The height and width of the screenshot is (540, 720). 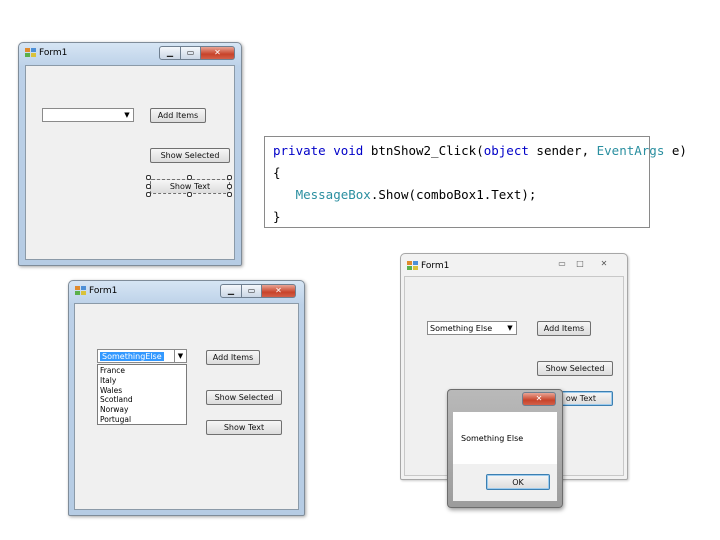 What do you see at coordinates (333, 194) in the screenshot?
I see `code-type: MessageBox` at bounding box center [333, 194].